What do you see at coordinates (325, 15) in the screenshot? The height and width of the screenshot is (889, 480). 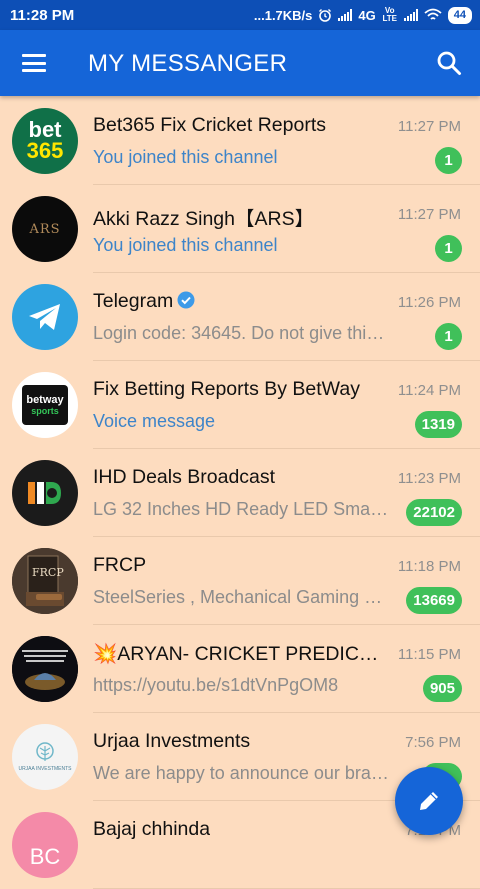 I see `alarm-icon` at bounding box center [325, 15].